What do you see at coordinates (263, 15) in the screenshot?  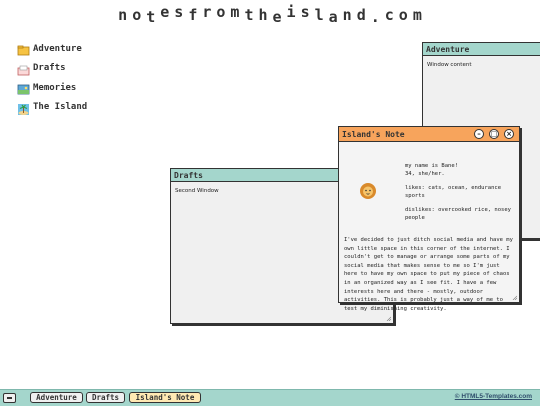 I see `site-title-letter: h` at bounding box center [263, 15].